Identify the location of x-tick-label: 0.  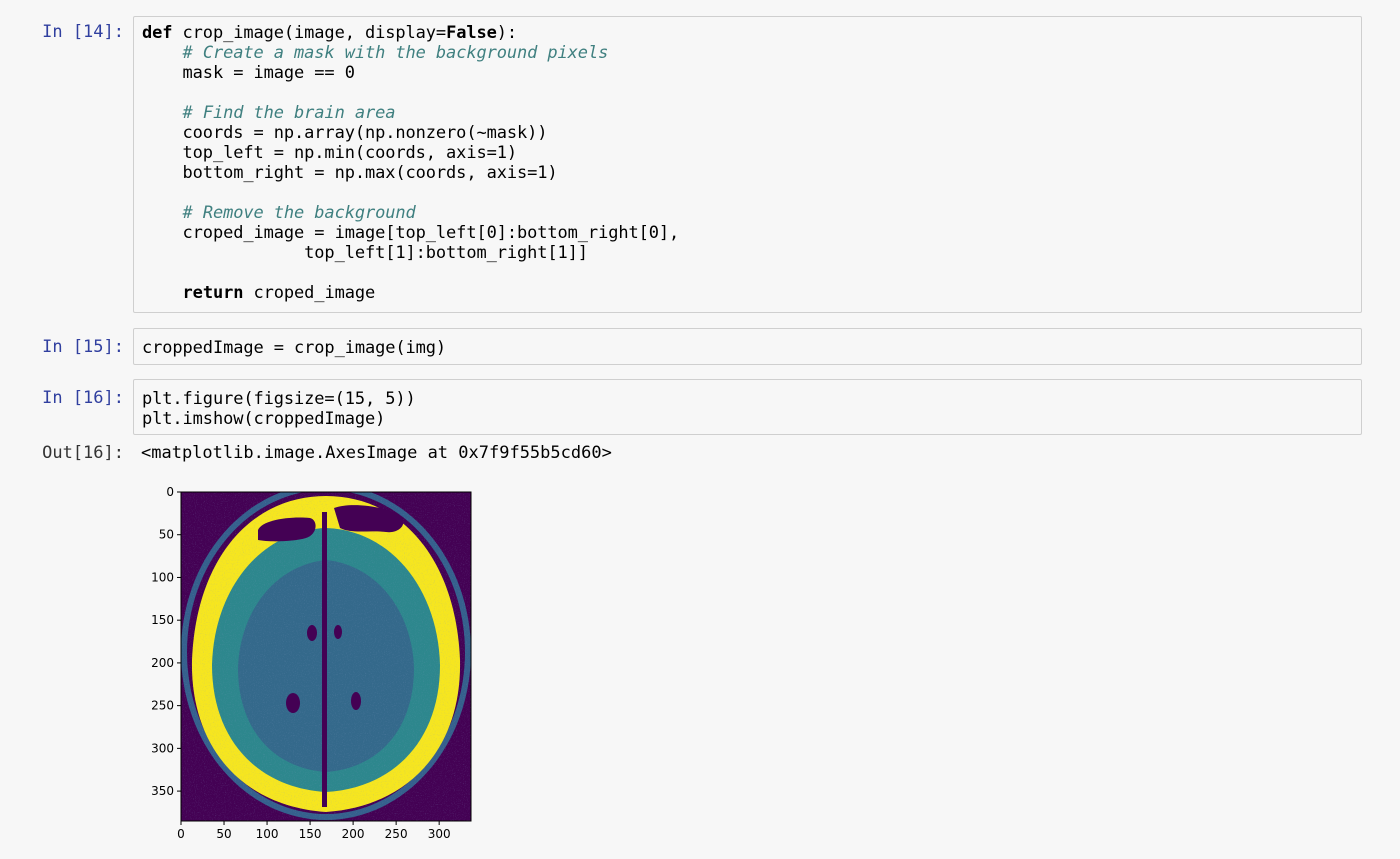
(181, 834).